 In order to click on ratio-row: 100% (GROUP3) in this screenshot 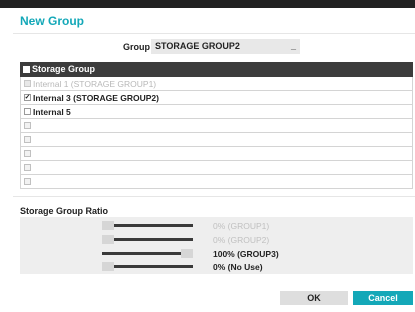, I will do `click(252, 254)`.